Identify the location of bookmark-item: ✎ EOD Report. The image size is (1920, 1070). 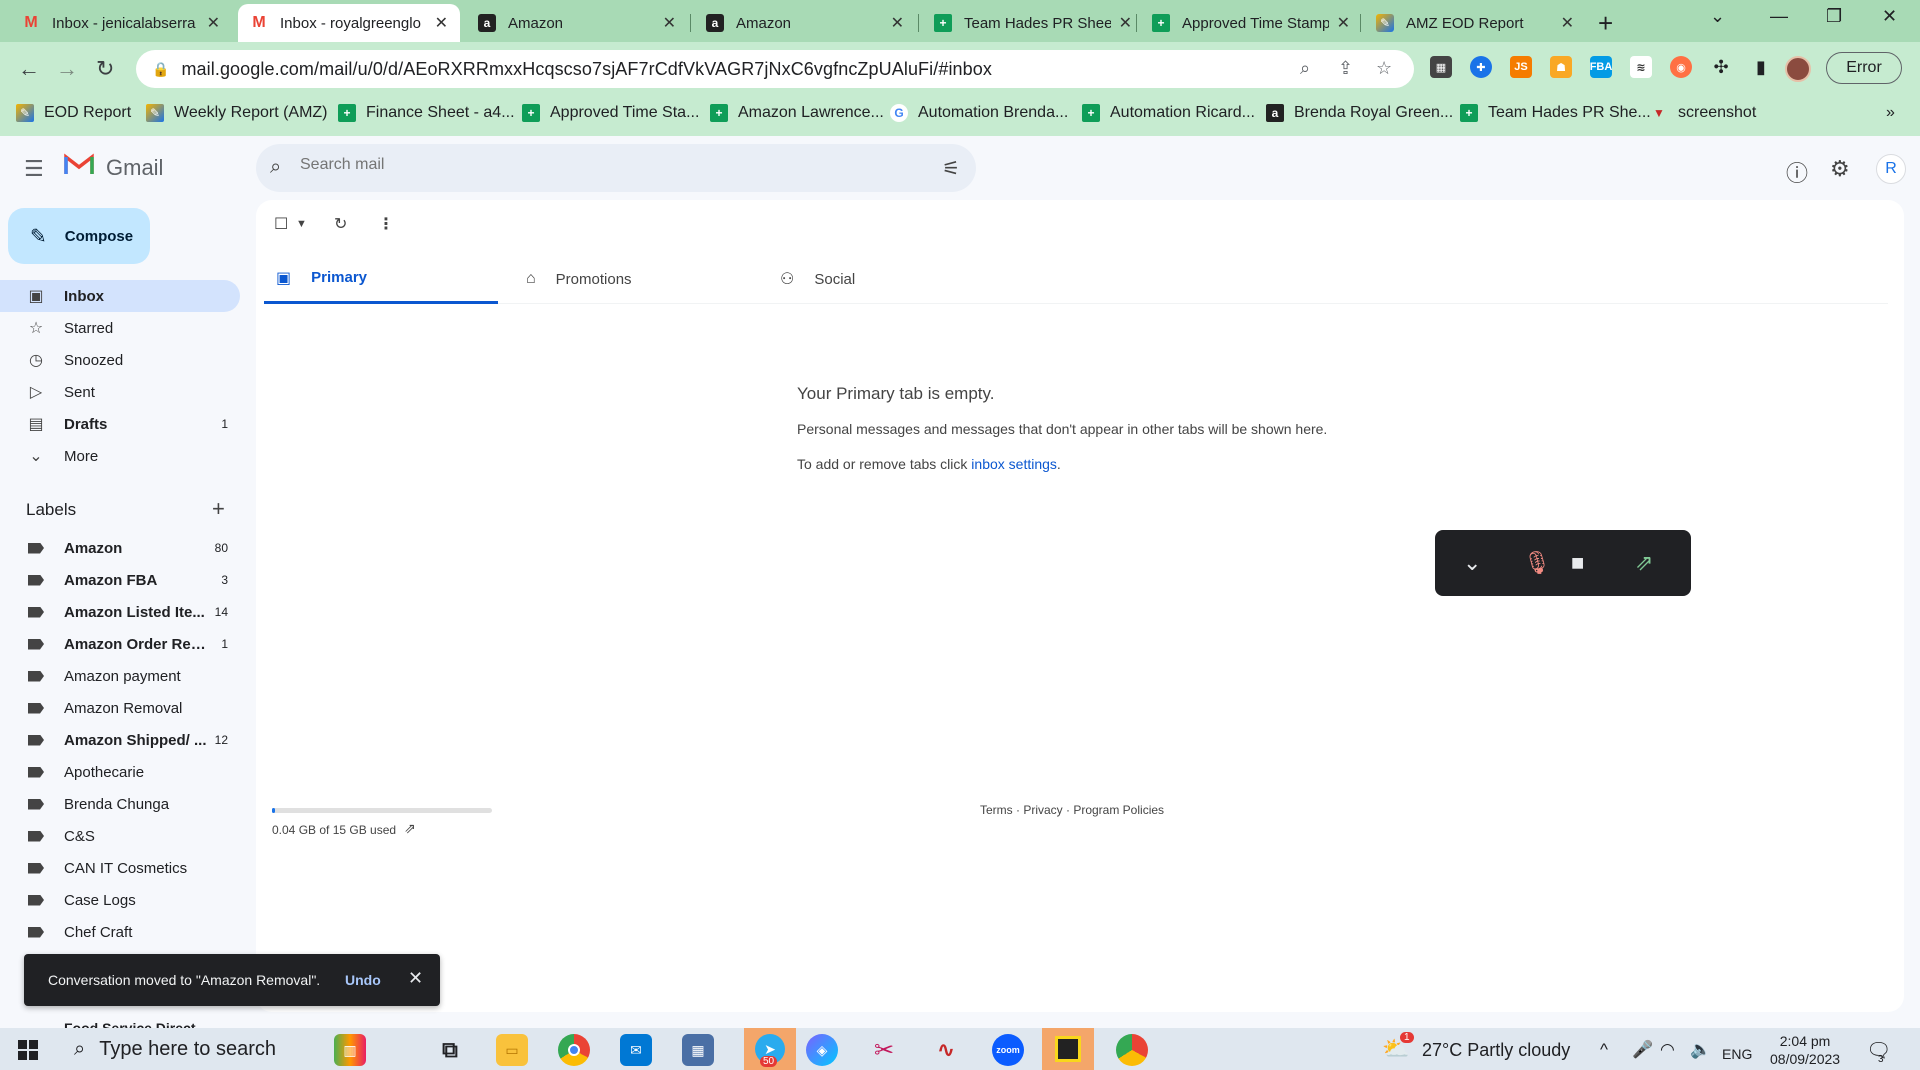
(73, 113).